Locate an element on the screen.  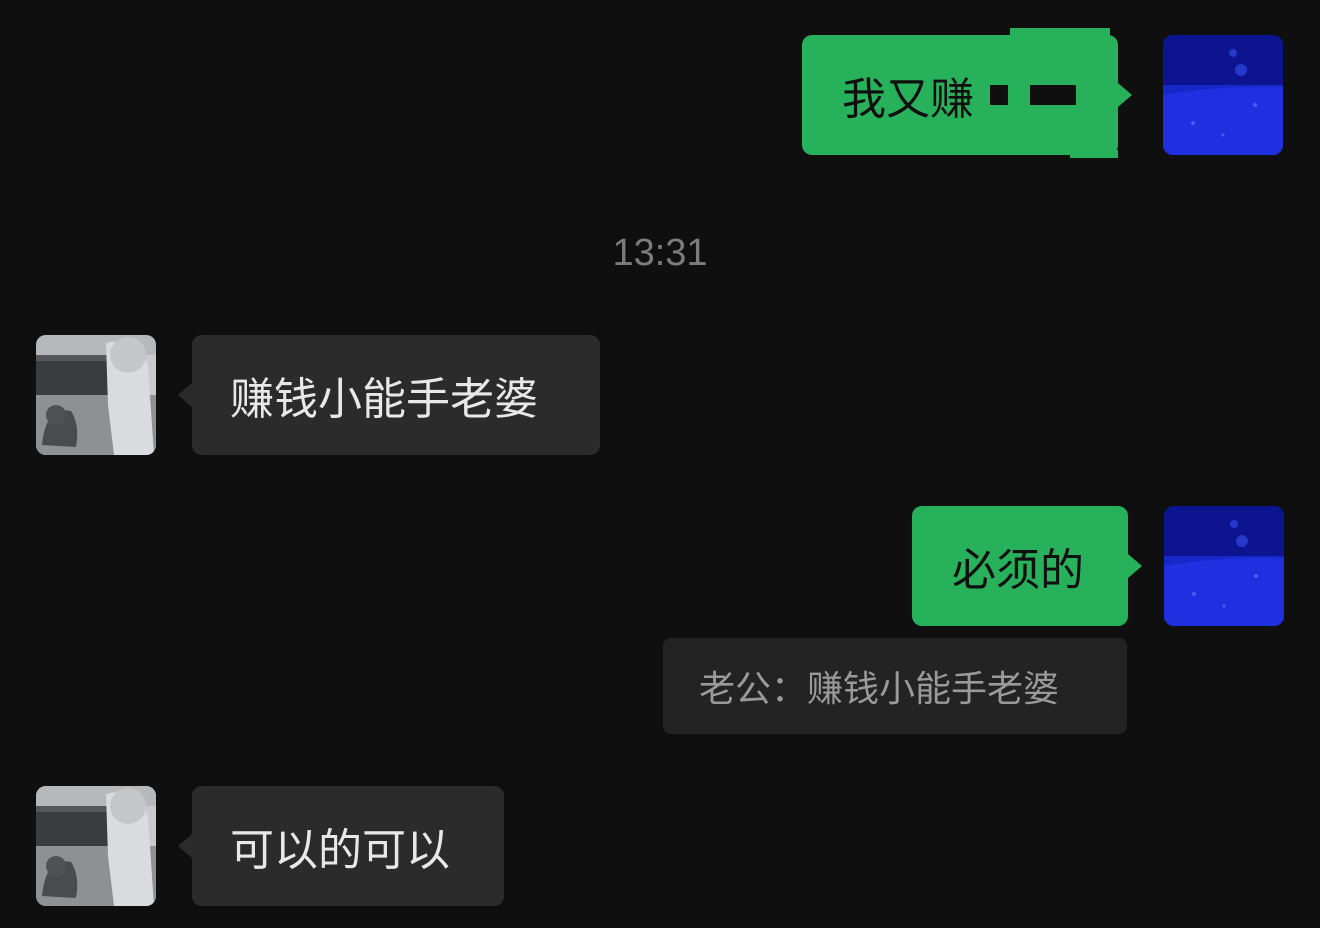
message-bubble-incoming: 可以的可以 is located at coordinates (341, 846).